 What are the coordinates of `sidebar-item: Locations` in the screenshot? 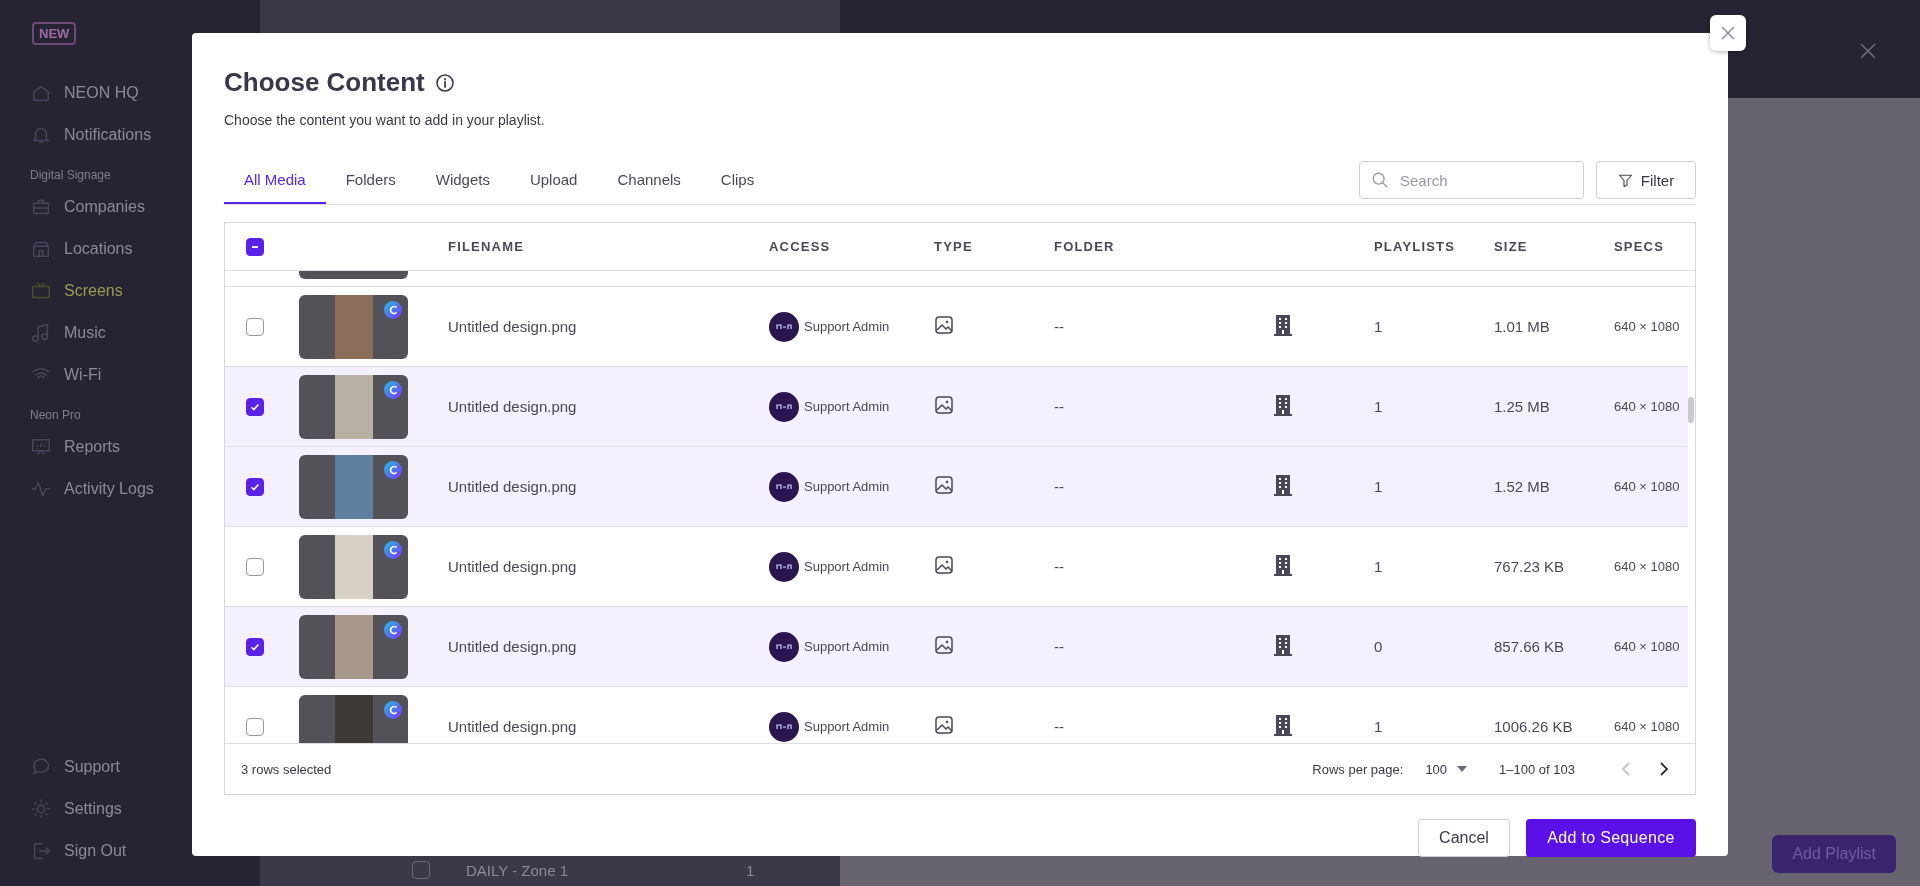 It's located at (98, 249).